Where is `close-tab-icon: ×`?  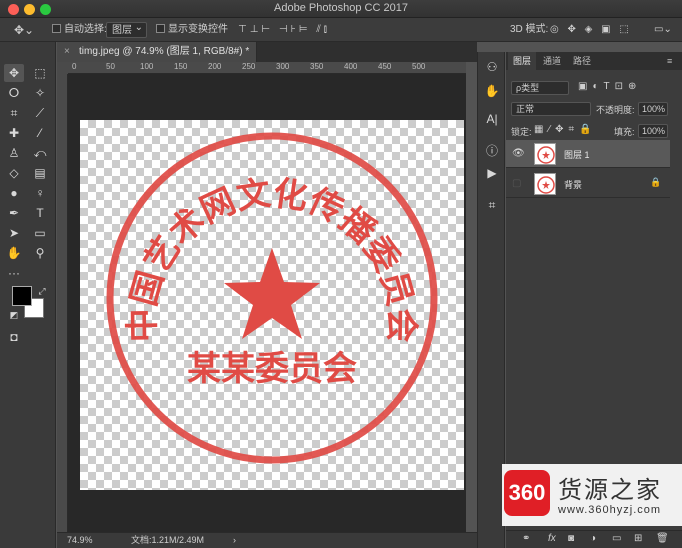
close-tab-icon: × is located at coordinates (67, 52).